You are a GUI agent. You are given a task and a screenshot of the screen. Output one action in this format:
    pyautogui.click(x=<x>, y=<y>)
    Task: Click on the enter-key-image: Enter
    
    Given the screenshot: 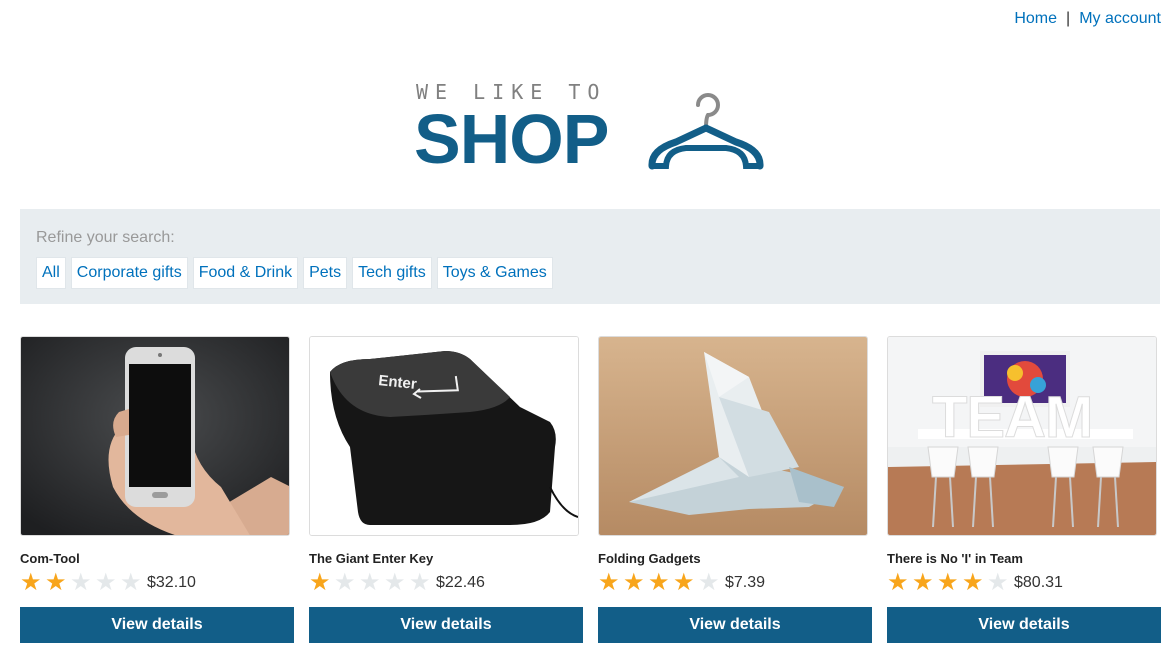 What is the action you would take?
    pyautogui.click(x=444, y=436)
    